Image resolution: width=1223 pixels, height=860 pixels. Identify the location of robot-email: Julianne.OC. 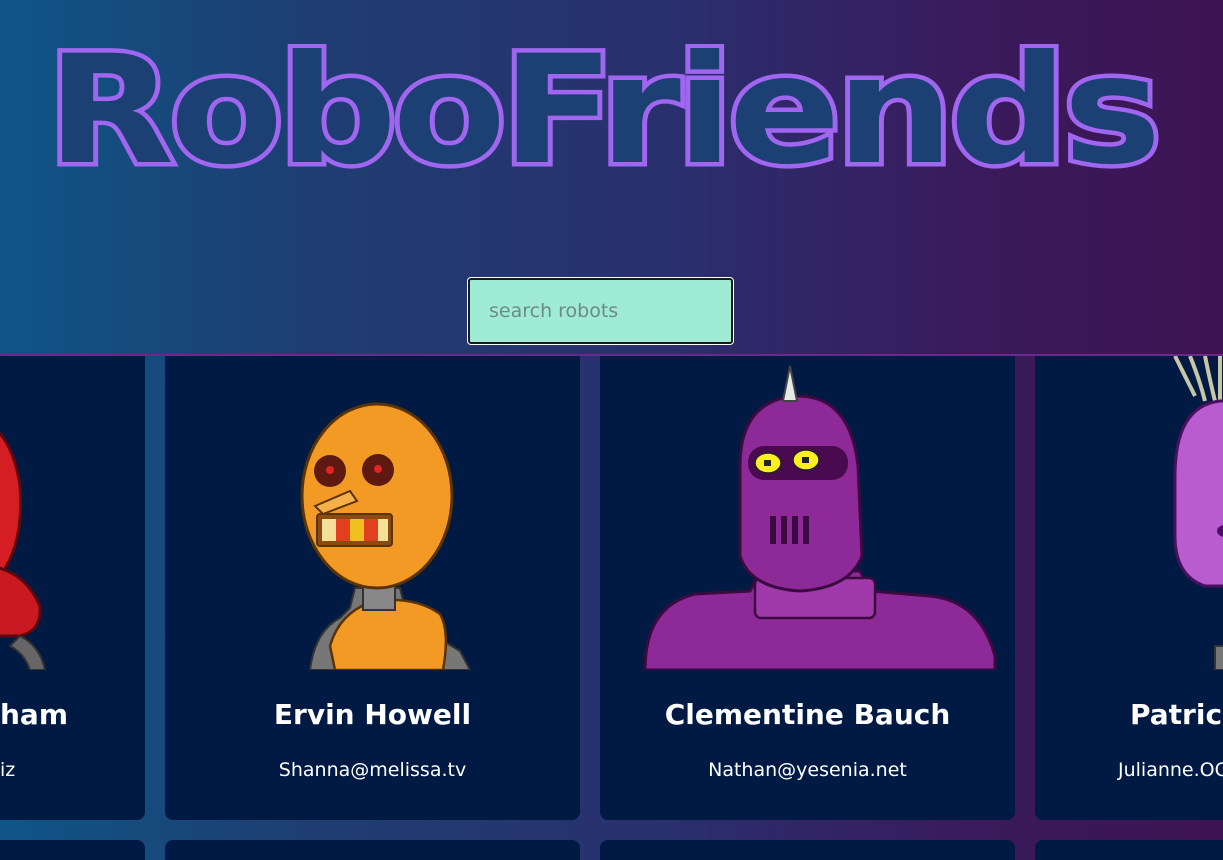
(1170, 770).